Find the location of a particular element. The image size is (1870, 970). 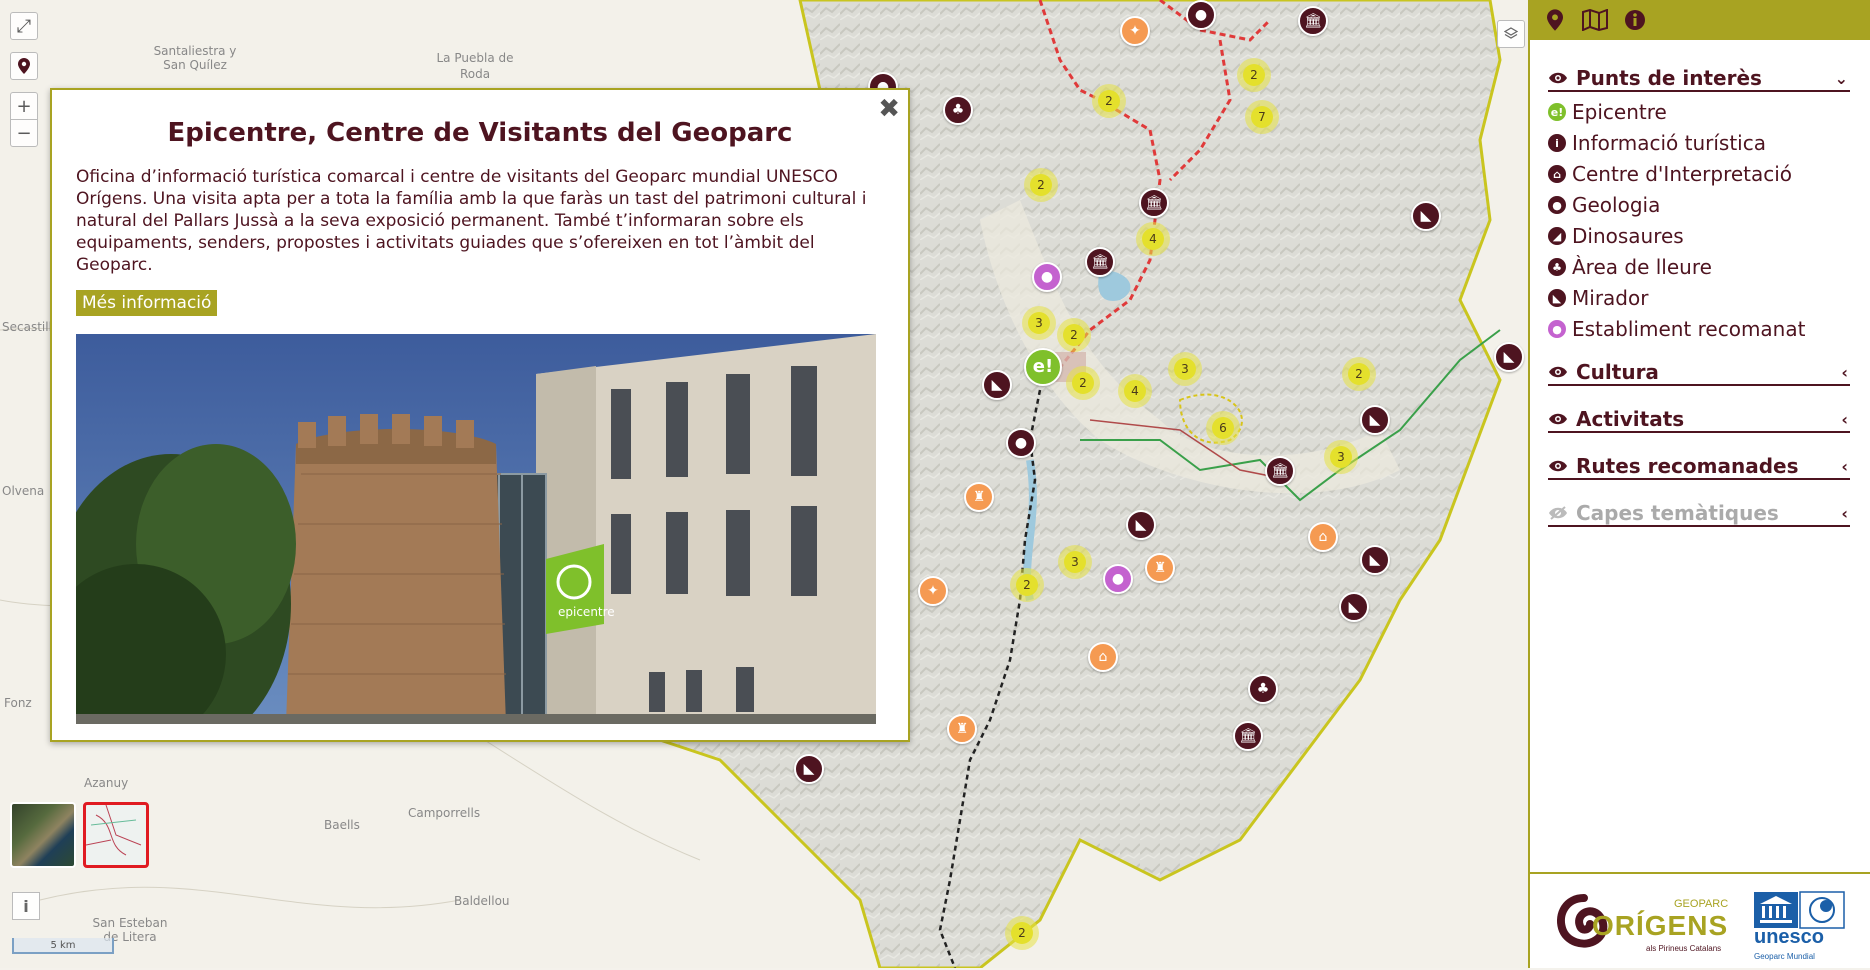

poi-label: Informació turística is located at coordinates (1669, 143).